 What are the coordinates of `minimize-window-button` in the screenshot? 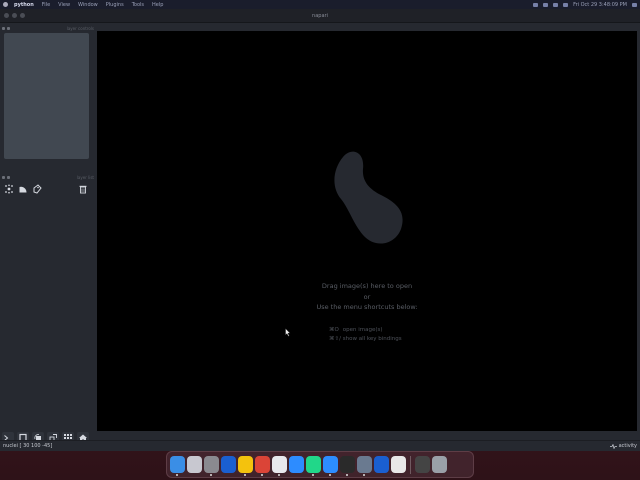 It's located at (14, 15).